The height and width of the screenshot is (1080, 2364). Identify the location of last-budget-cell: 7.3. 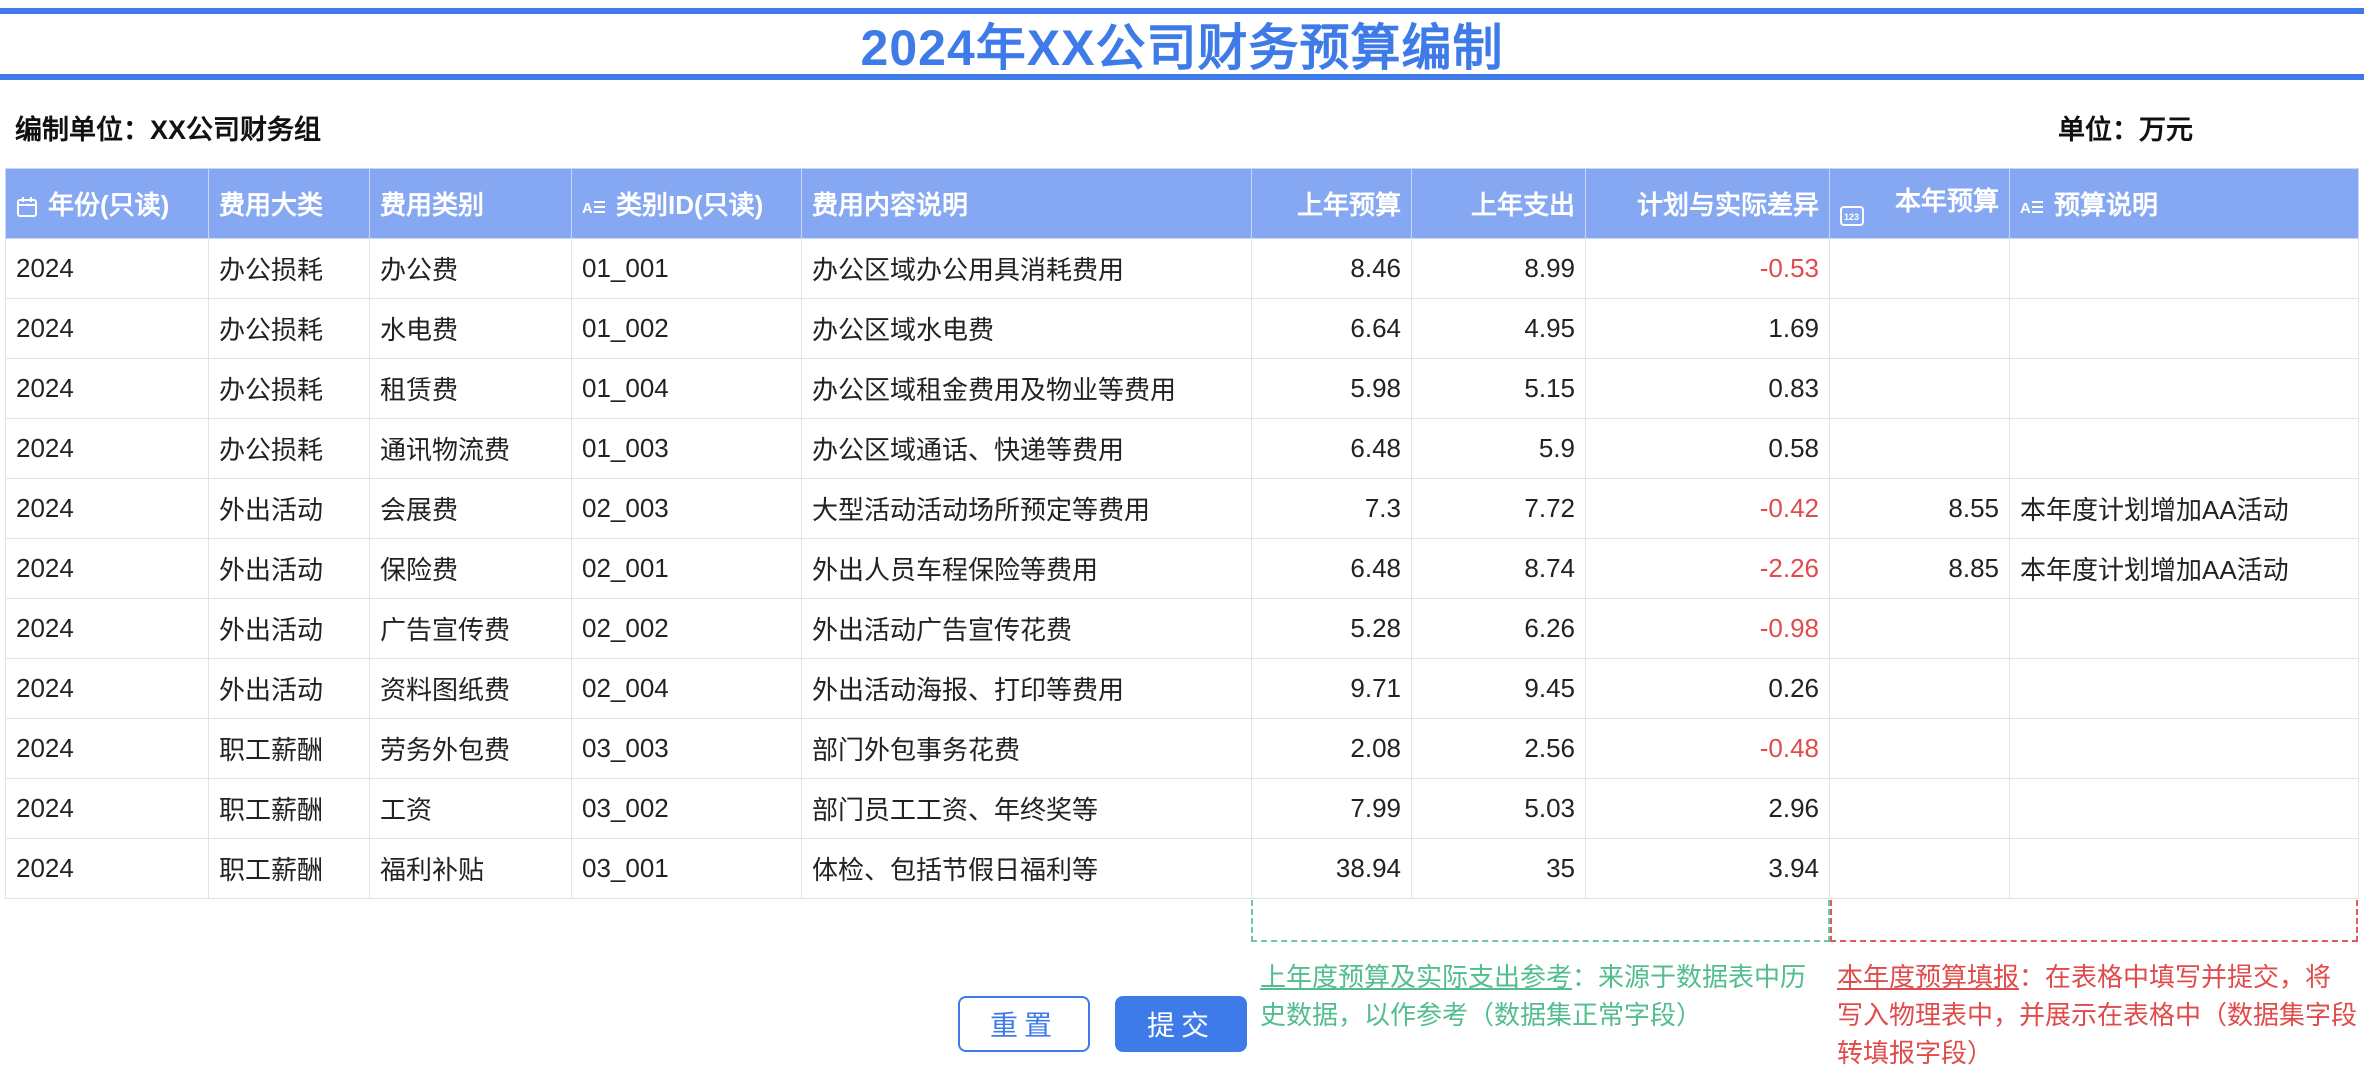
(1331, 508).